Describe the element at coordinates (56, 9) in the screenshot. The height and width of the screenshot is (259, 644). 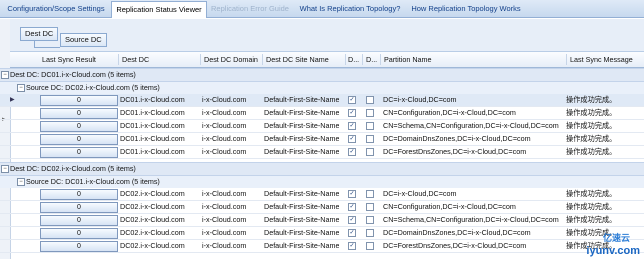
I see `tab-configuration-scope-settings: Configuration/Scope Settings` at that location.